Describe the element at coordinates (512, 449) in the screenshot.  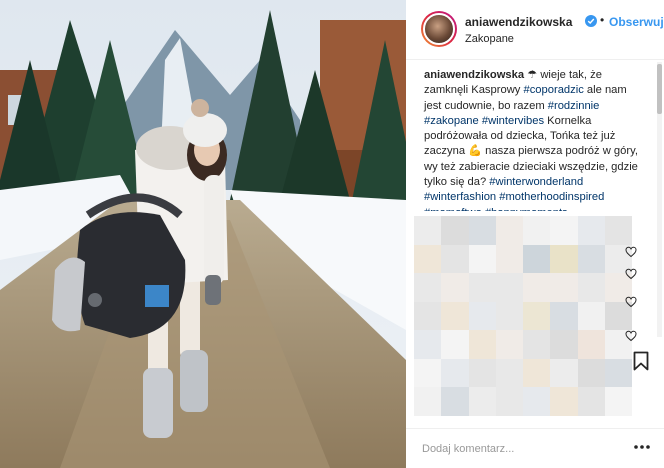
I see `comment-input` at that location.